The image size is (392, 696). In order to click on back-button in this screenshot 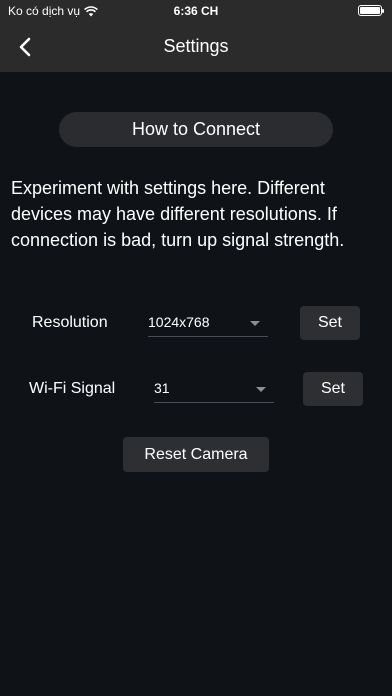, I will do `click(25, 47)`.